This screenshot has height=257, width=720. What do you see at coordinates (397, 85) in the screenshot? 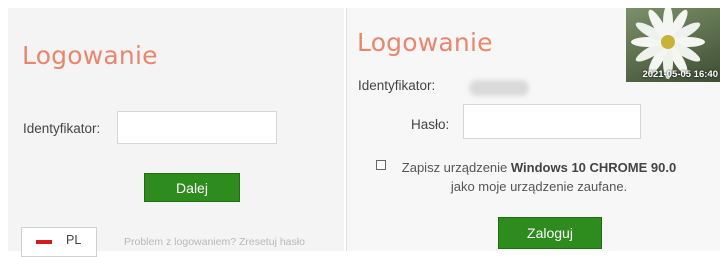
I see `identifier-label-right: Identyfikator:` at bounding box center [397, 85].